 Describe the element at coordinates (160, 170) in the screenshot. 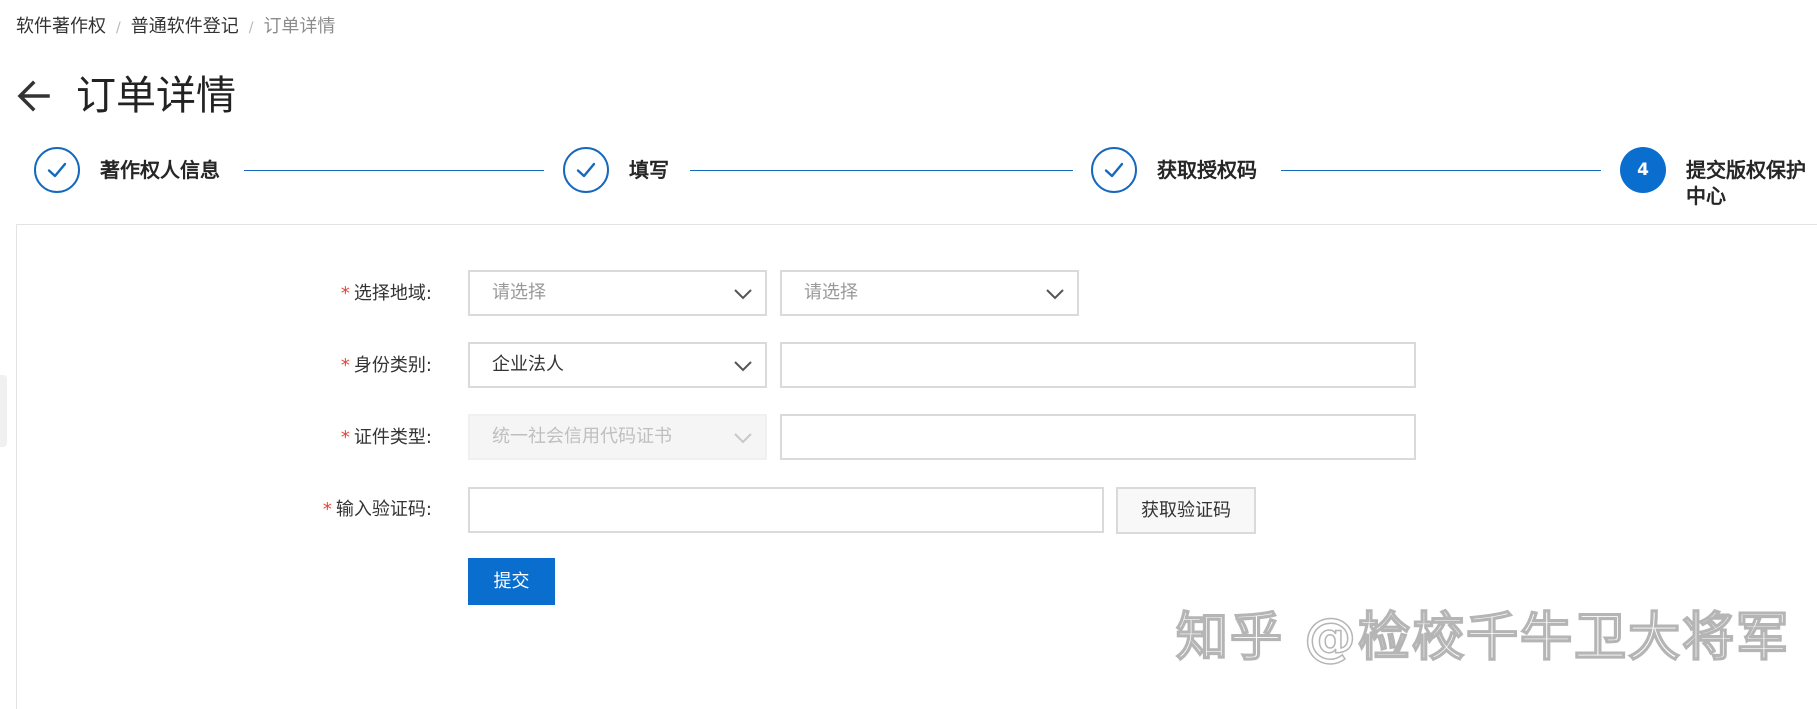

I see `step-1-title: 著作权人信息` at that location.